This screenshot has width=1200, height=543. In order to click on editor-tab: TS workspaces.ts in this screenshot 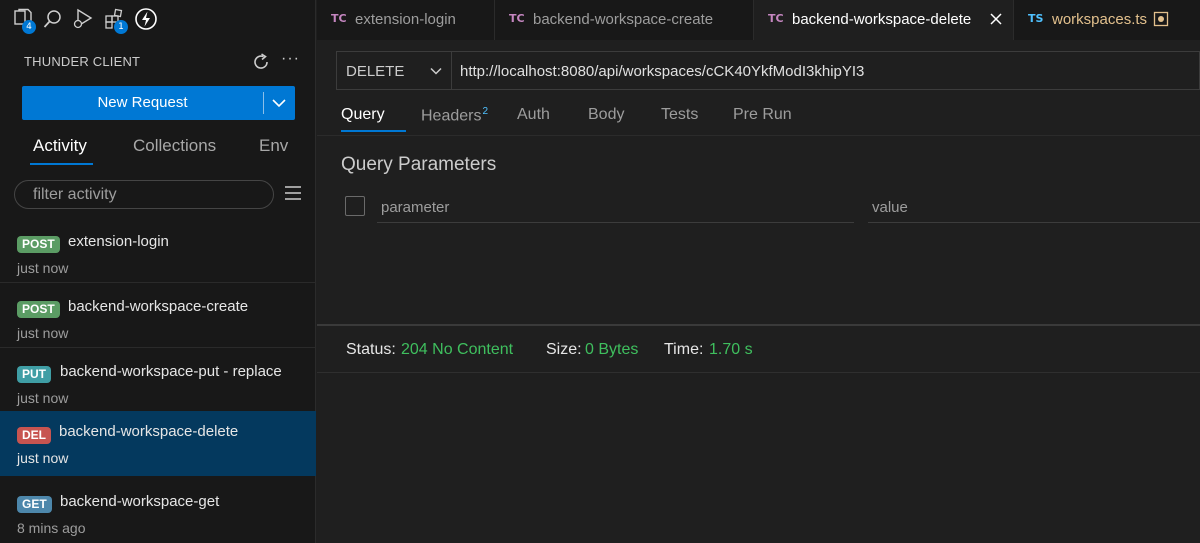, I will do `click(1107, 20)`.